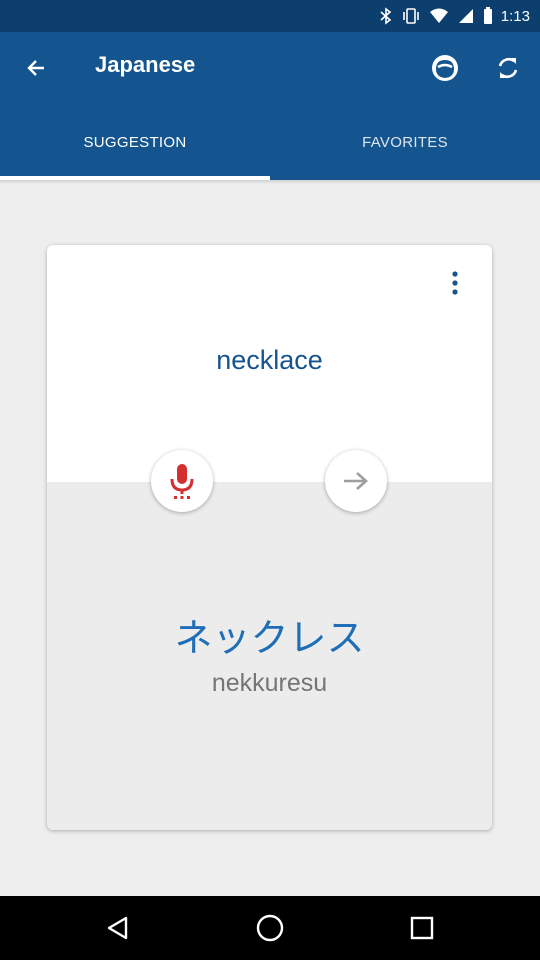 The height and width of the screenshot is (960, 540). I want to click on tab-favorites: FAVORITES, so click(405, 142).